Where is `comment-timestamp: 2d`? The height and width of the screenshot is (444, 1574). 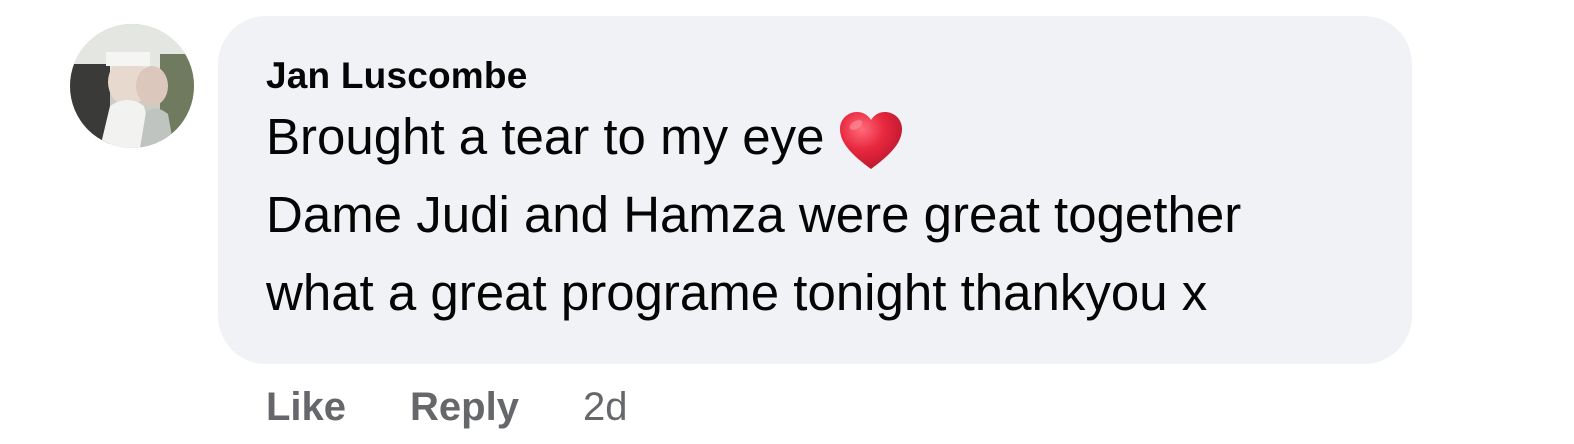
comment-timestamp: 2d is located at coordinates (605, 407).